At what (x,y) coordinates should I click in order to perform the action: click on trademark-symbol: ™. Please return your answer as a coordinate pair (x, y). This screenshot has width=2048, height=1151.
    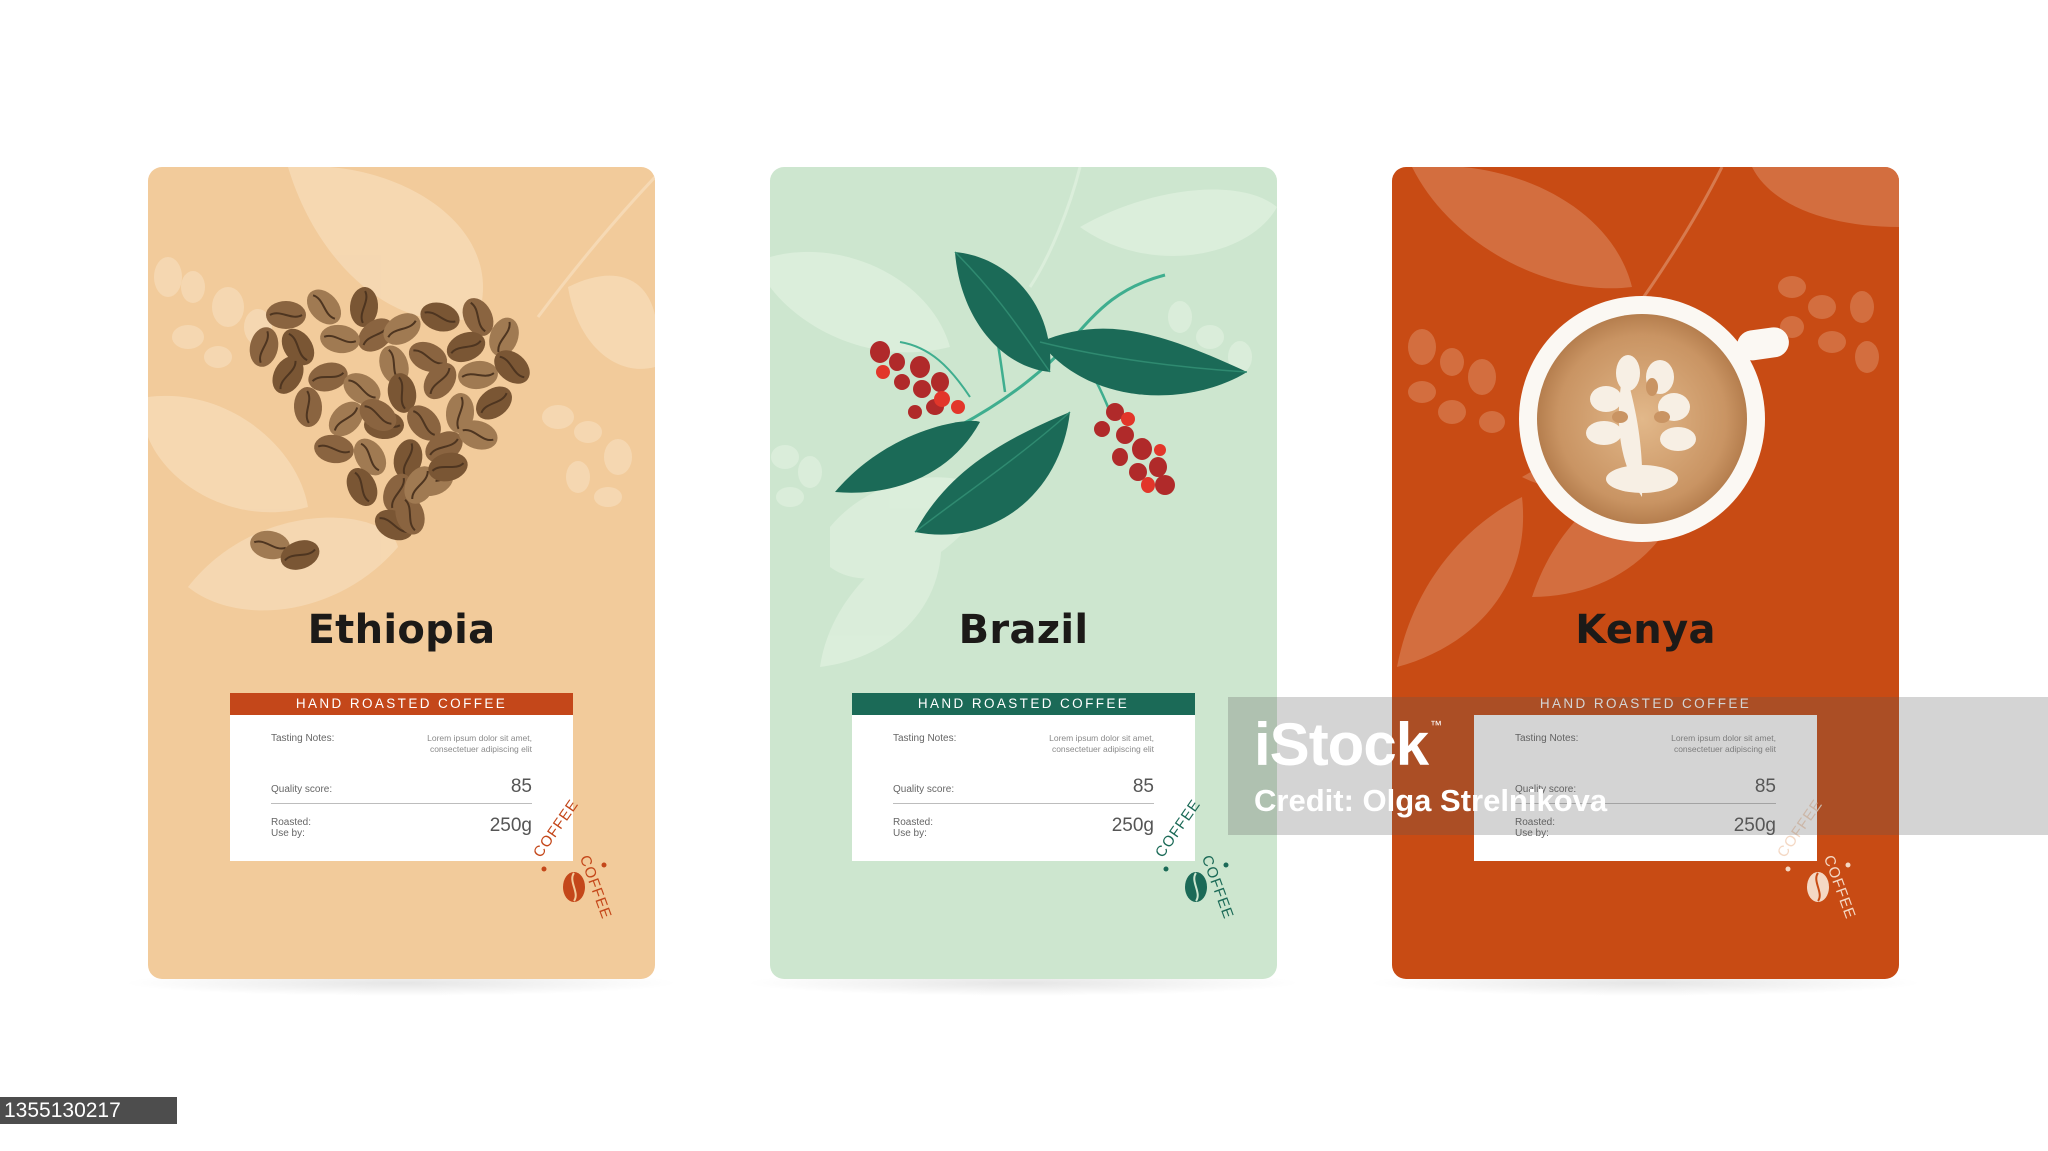
    Looking at the image, I should click on (1436, 725).